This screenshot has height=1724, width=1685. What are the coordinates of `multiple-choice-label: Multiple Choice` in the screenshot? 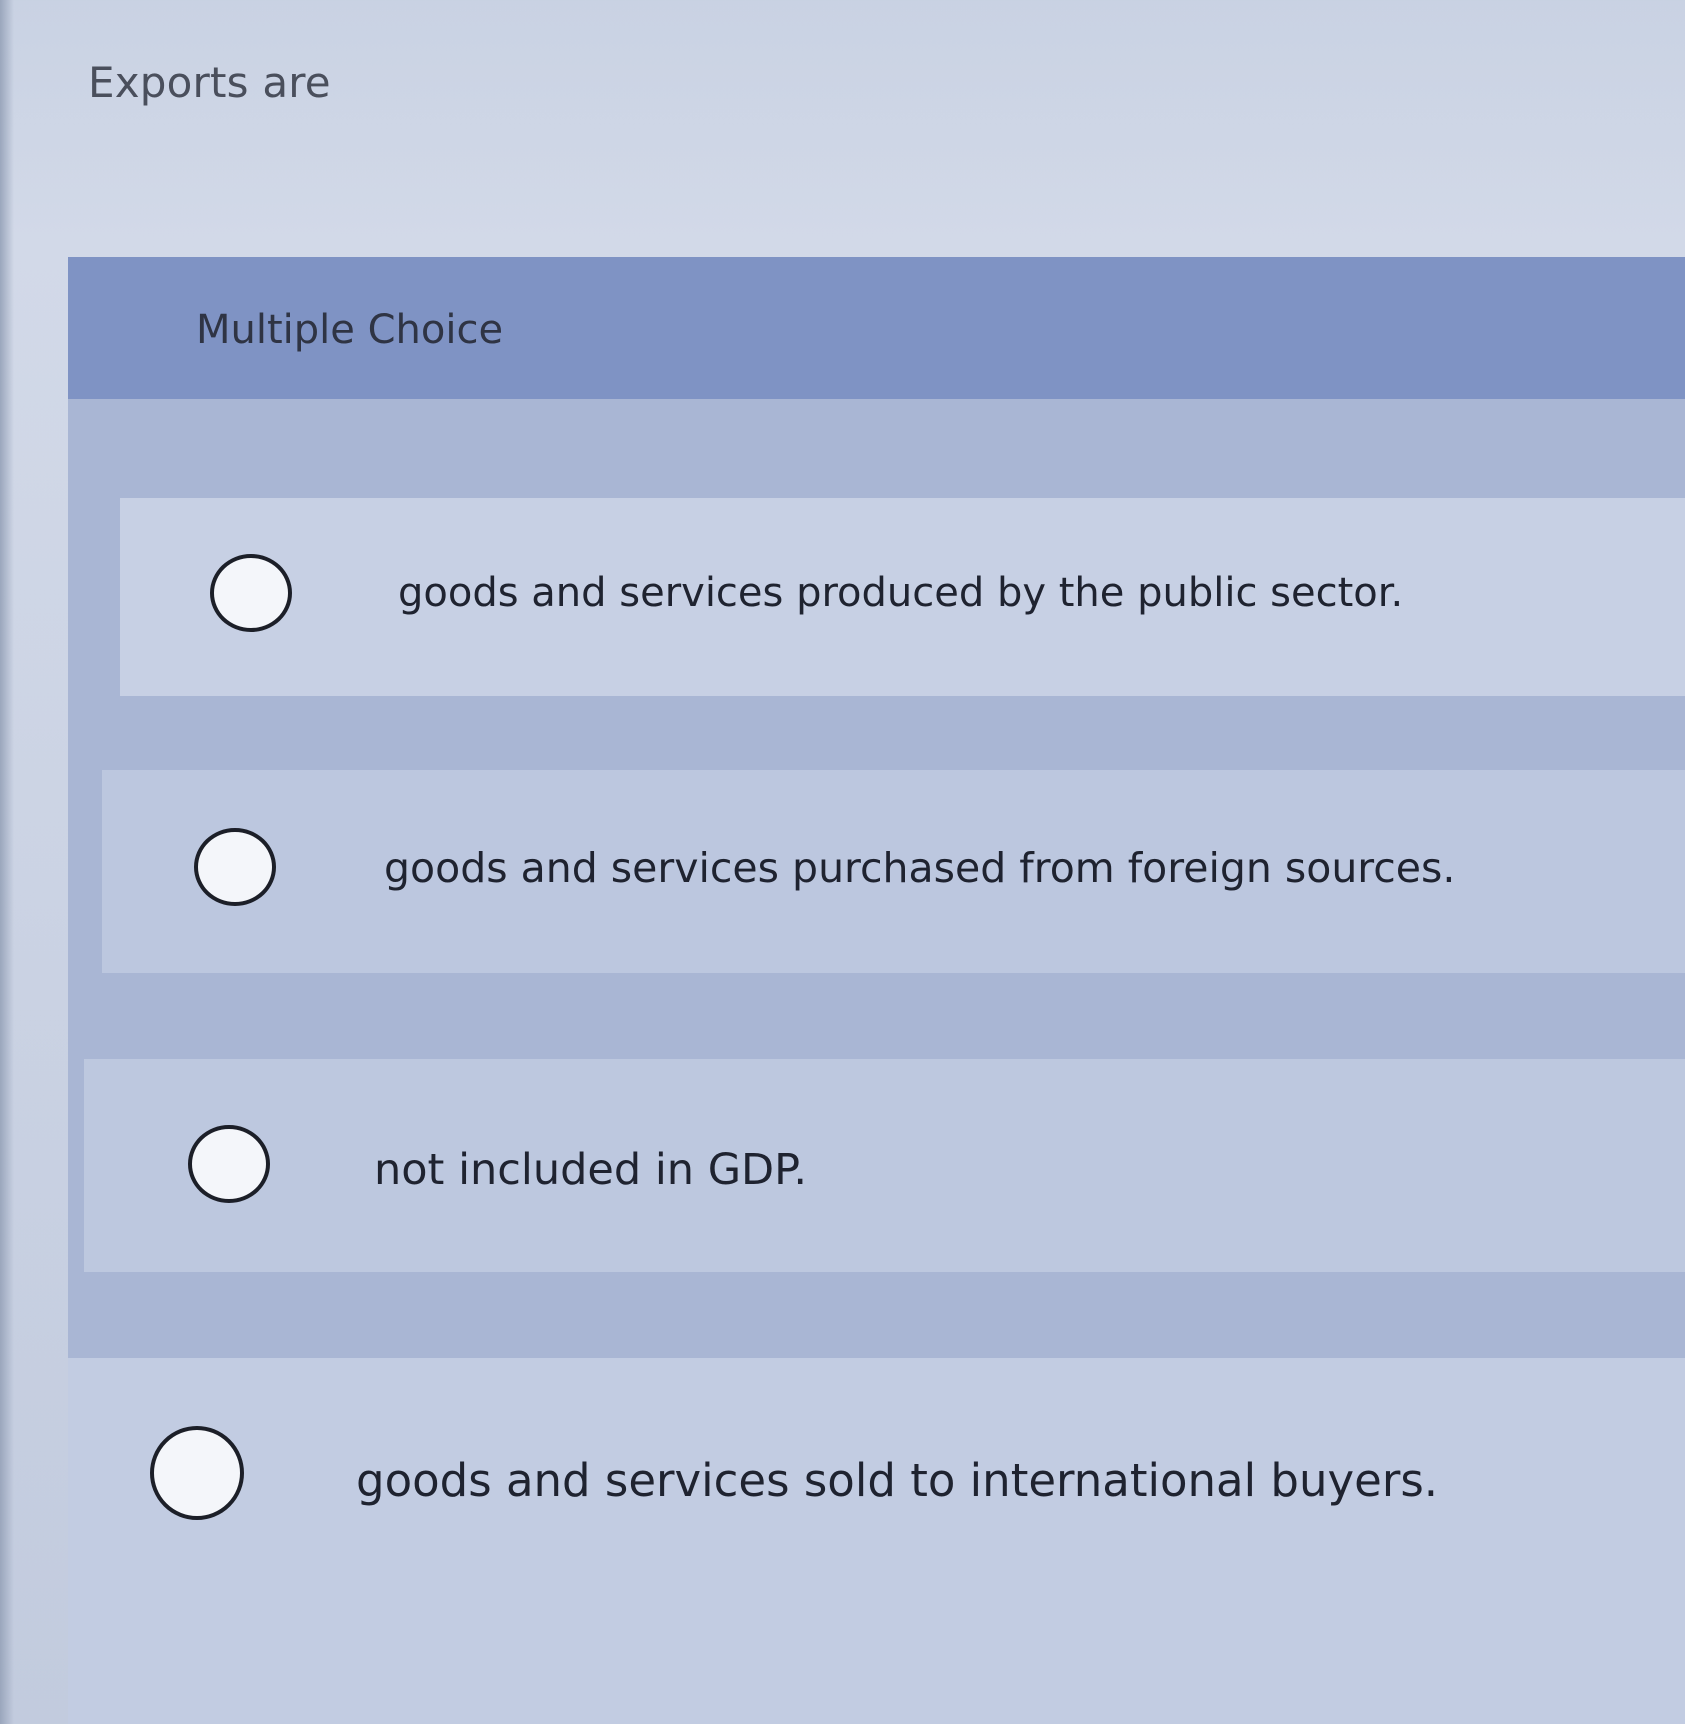 It's located at (350, 330).